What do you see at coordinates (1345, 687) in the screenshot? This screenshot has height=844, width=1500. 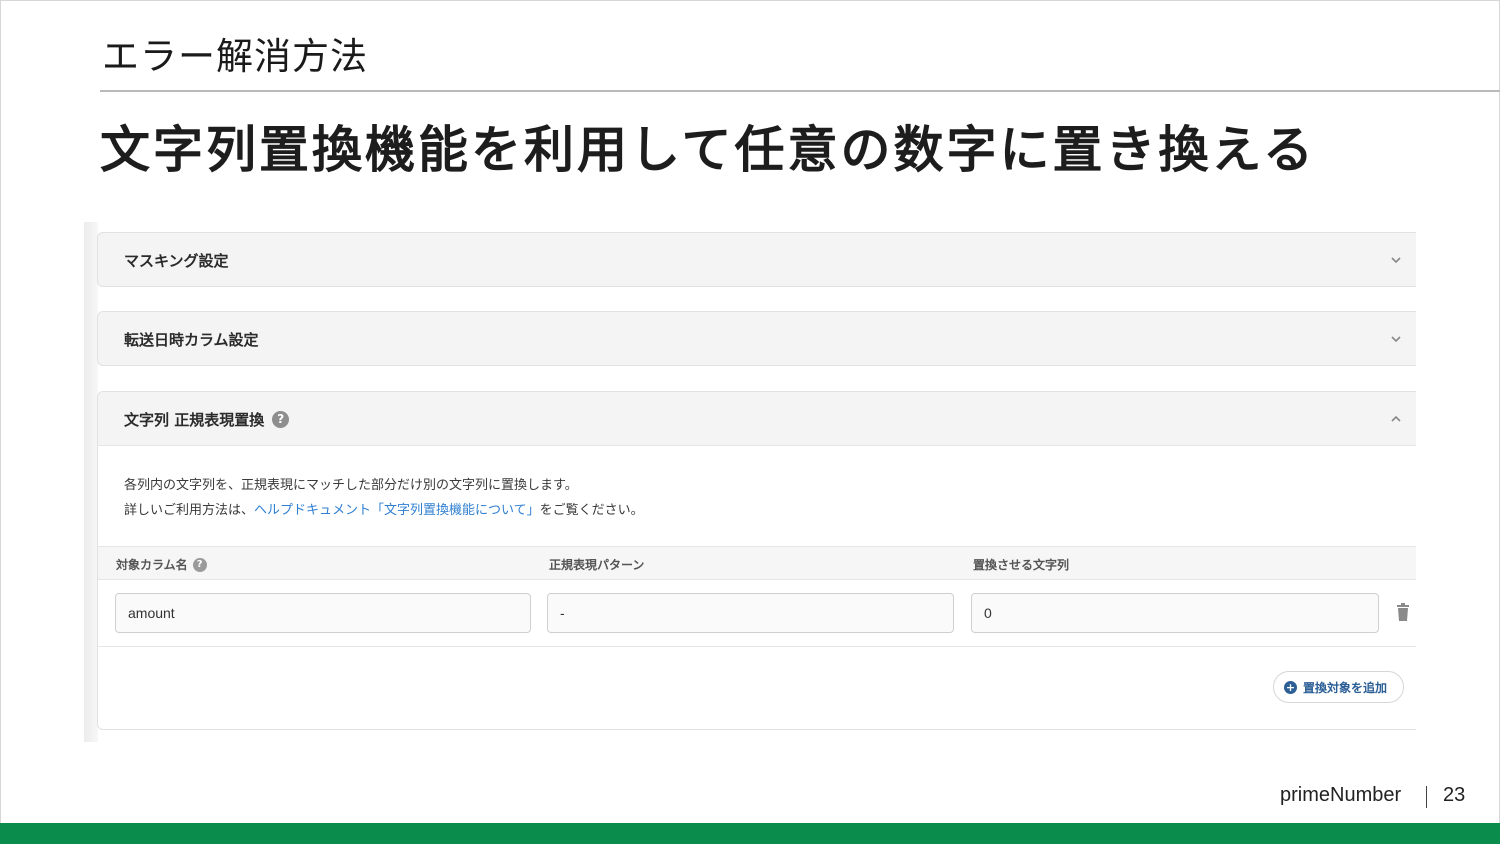 I see `add-button-label: 置換対象を追加` at bounding box center [1345, 687].